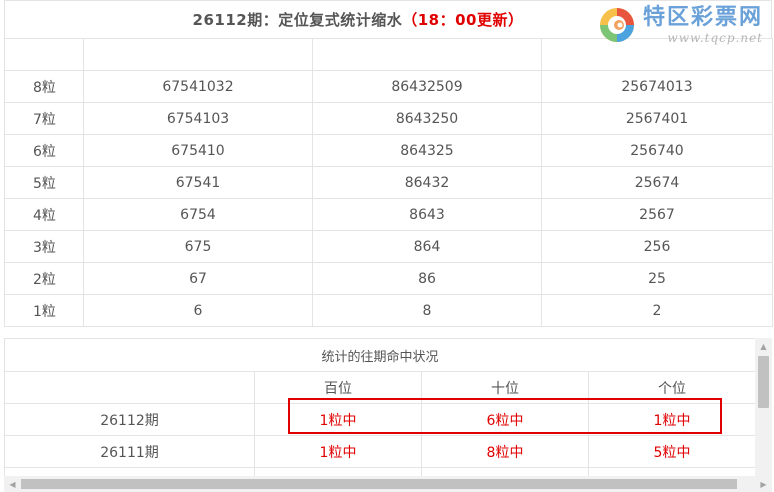  What do you see at coordinates (657, 86) in the screenshot?
I see `table-cell: 25674013` at bounding box center [657, 86].